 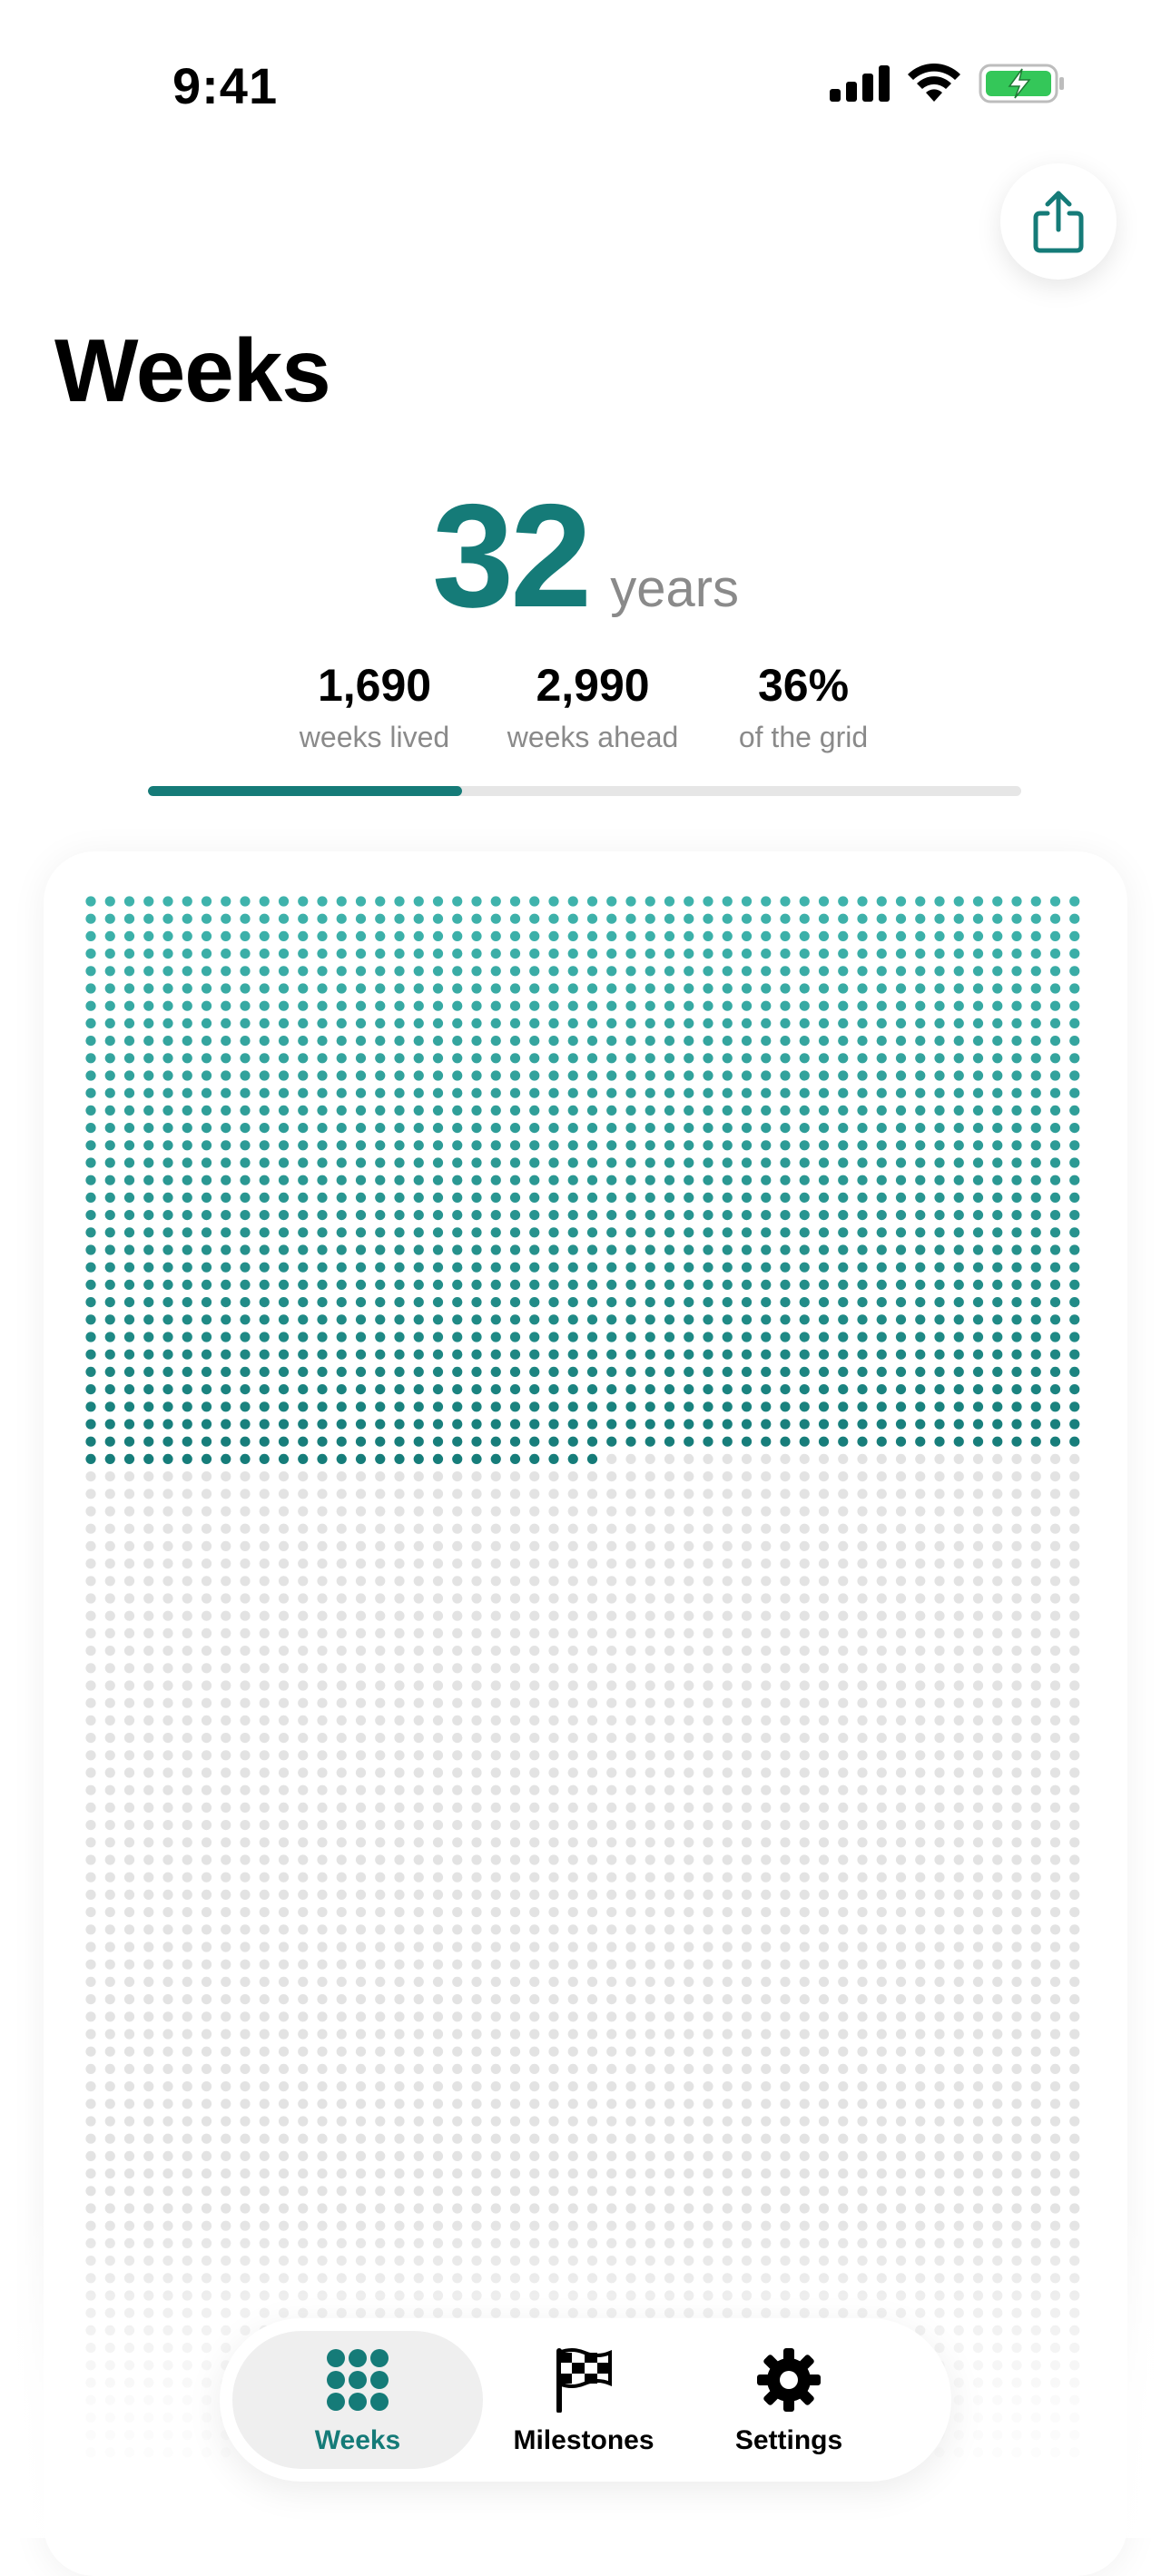 I want to click on tab-settings: Settings, so click(x=789, y=2400).